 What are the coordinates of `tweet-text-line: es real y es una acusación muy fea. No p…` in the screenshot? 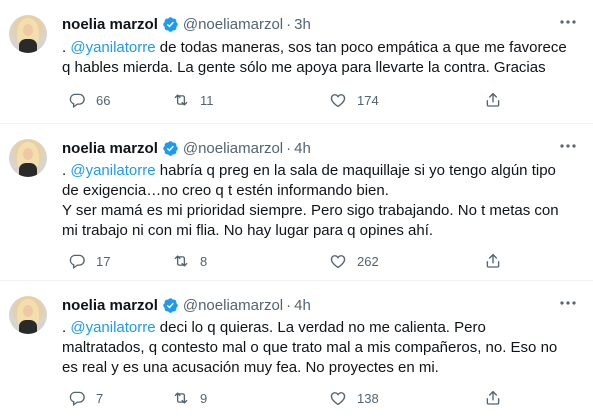 It's located at (250, 367).